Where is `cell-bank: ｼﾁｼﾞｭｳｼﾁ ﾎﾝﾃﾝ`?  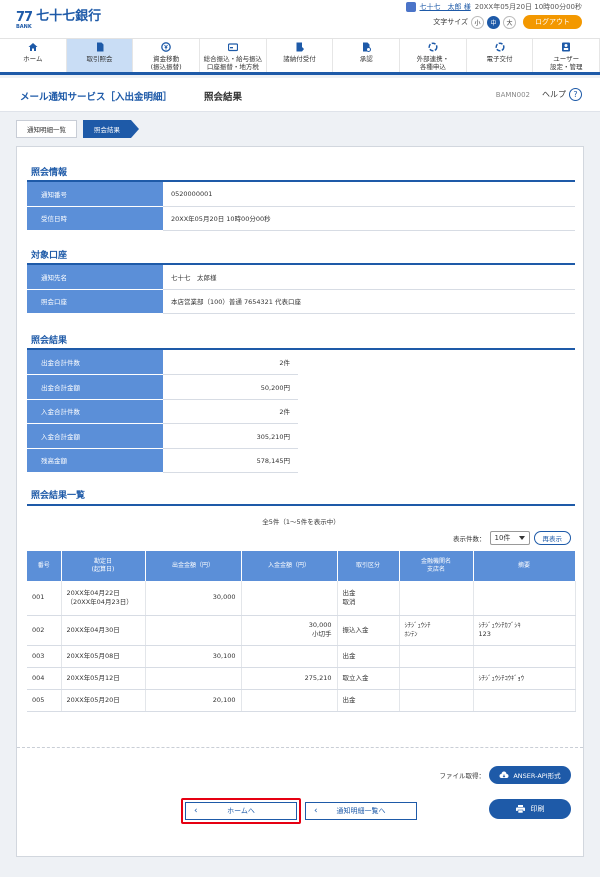
cell-bank: ｼﾁｼﾞｭｳｼﾁ ﾎﾝﾃﾝ is located at coordinates (436, 630).